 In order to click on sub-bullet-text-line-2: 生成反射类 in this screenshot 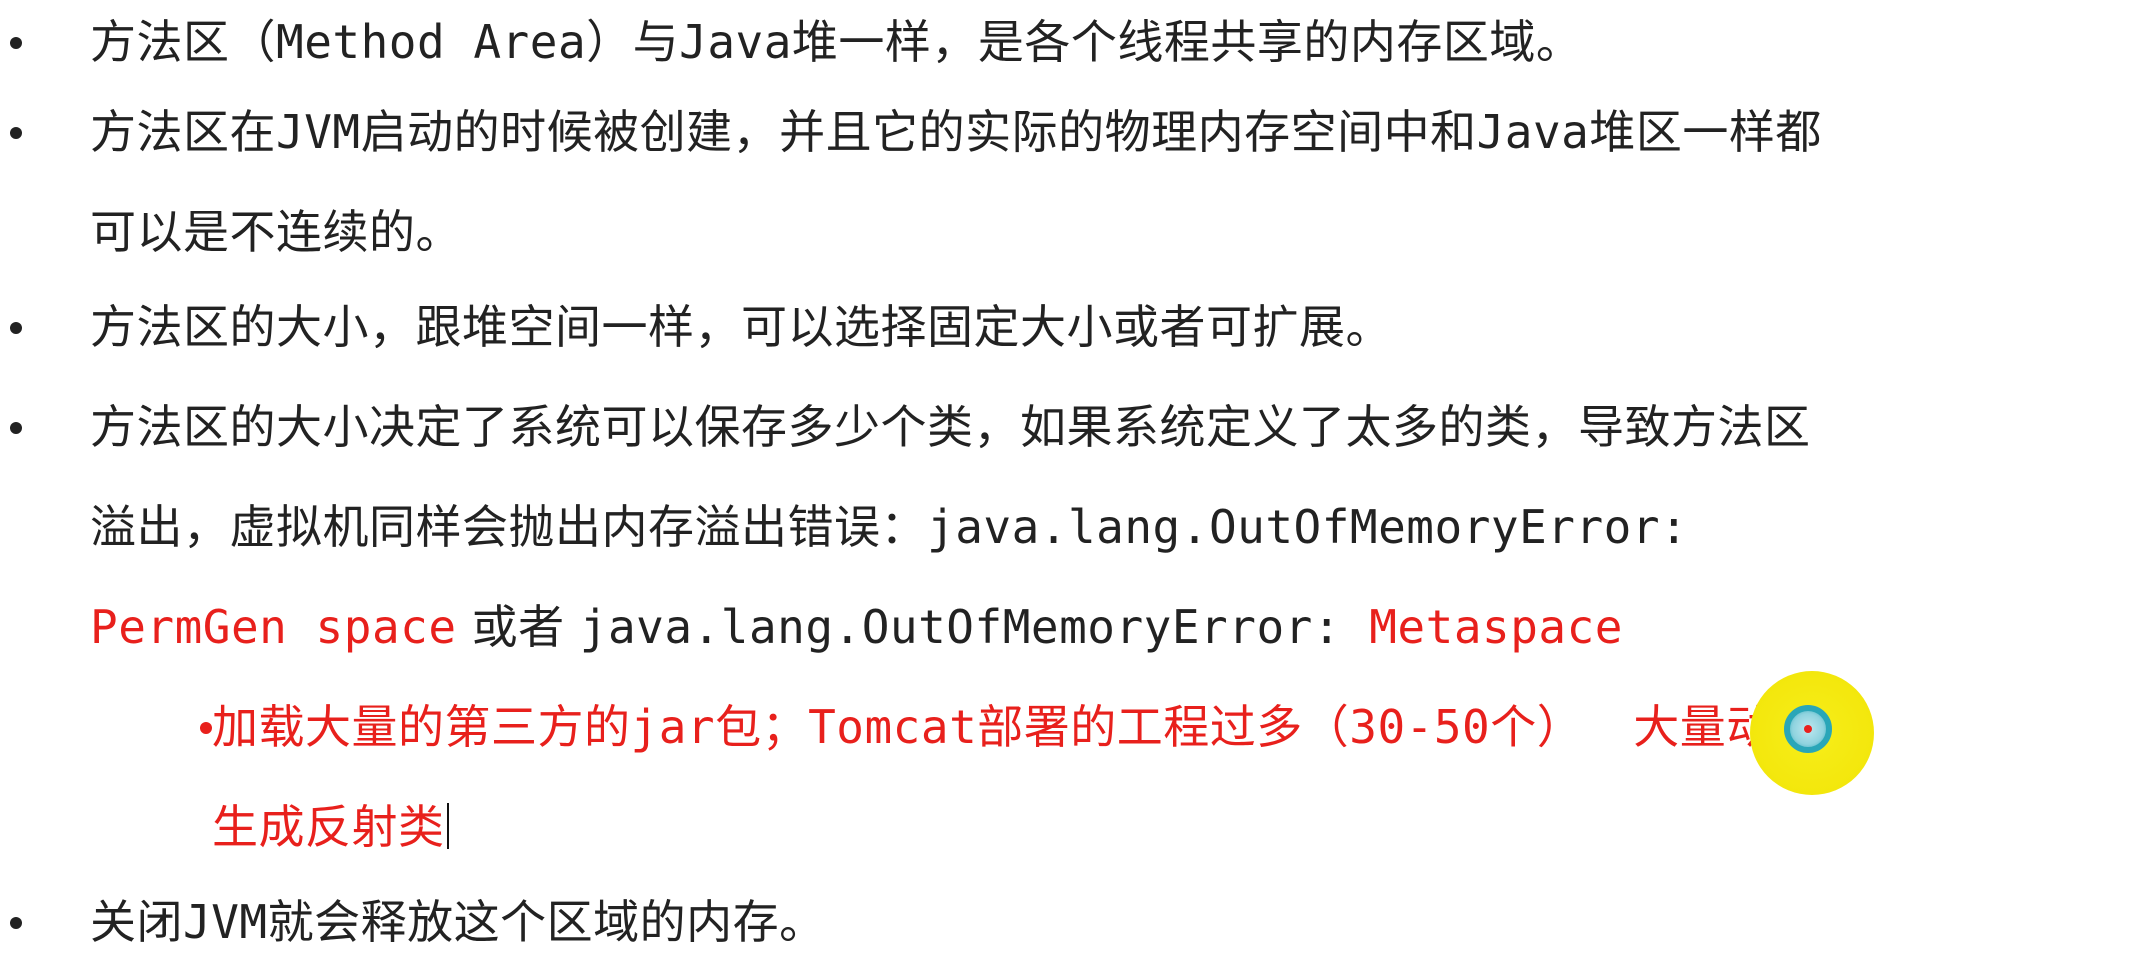, I will do `click(330, 827)`.